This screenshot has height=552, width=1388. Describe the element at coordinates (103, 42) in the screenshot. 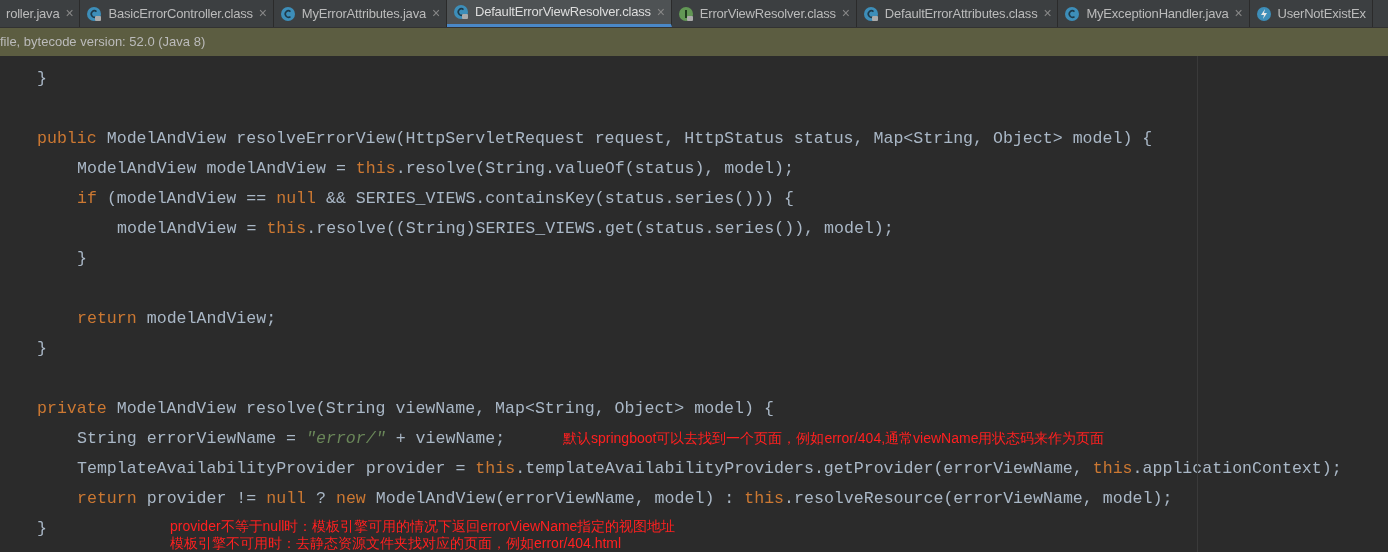

I see `banner-text: file, bytecode version: 52.0 (Java 8)` at that location.